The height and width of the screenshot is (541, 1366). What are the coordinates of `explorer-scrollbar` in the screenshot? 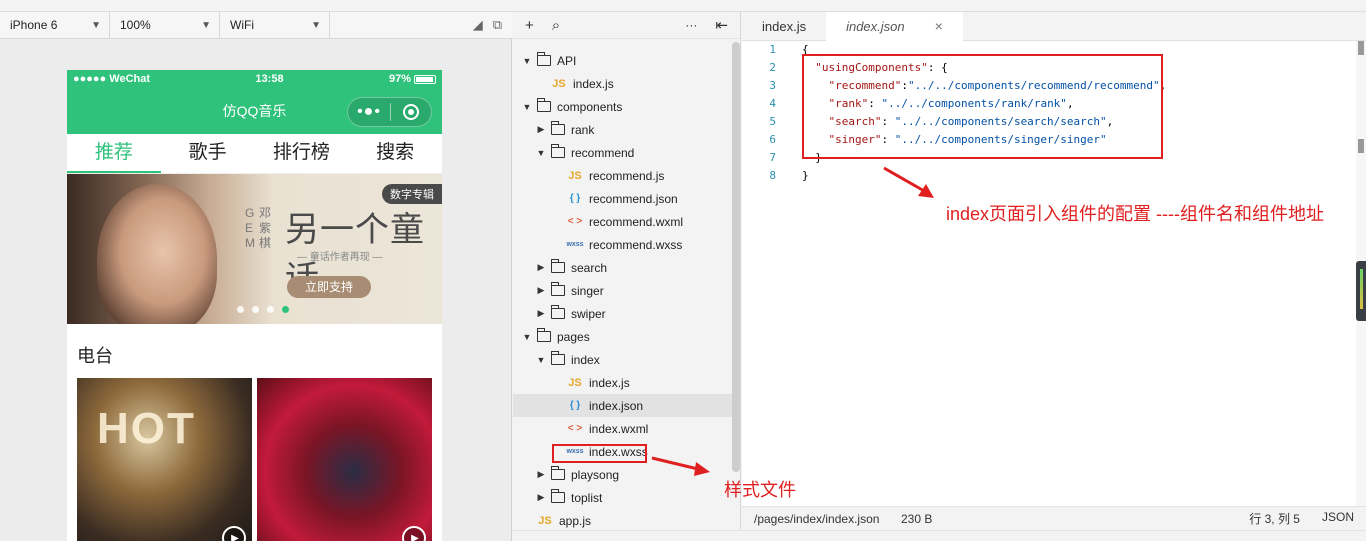 It's located at (736, 257).